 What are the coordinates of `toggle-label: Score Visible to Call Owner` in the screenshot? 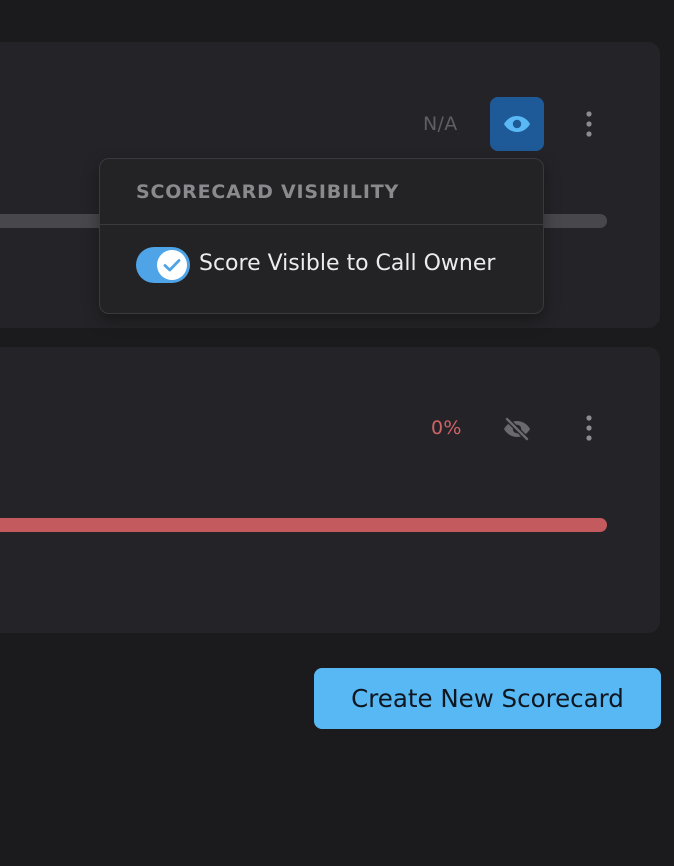 It's located at (347, 263).